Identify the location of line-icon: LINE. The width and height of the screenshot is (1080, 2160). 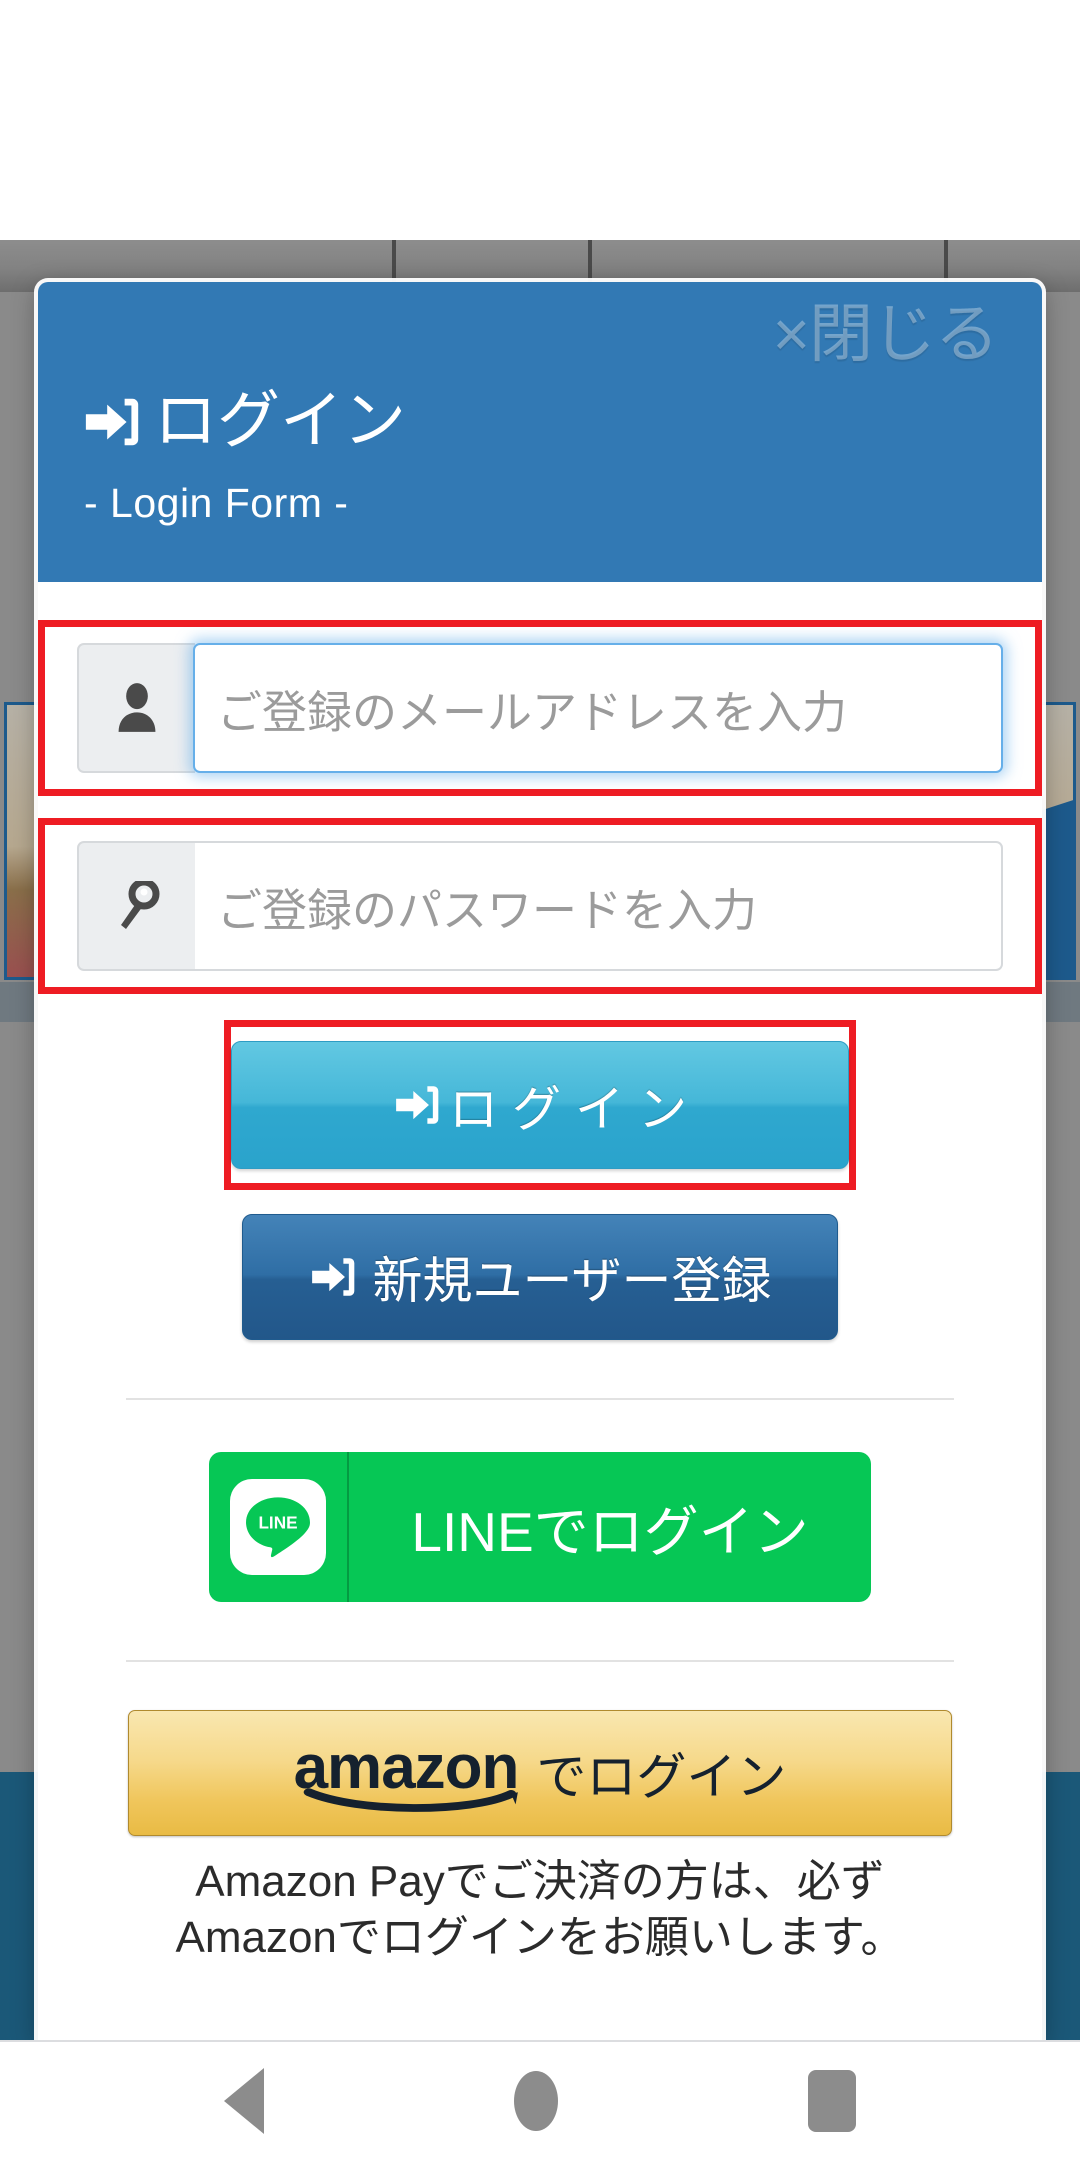
(279, 1527).